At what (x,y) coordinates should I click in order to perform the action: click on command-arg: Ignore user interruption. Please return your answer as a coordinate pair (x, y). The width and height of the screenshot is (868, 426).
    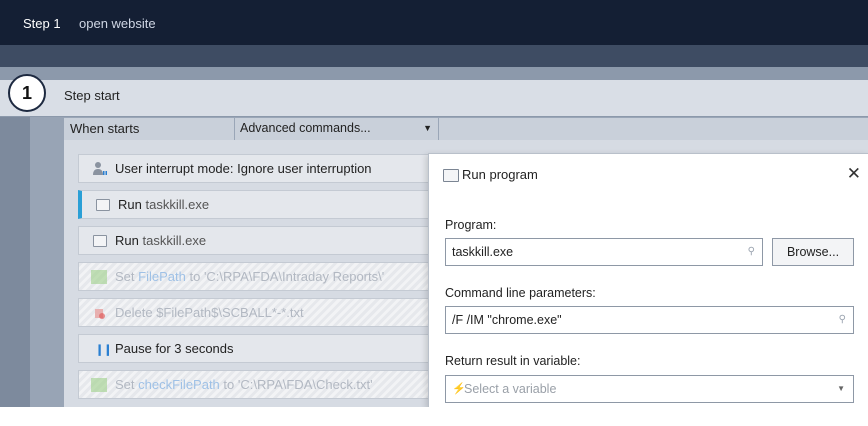
    Looking at the image, I should click on (304, 168).